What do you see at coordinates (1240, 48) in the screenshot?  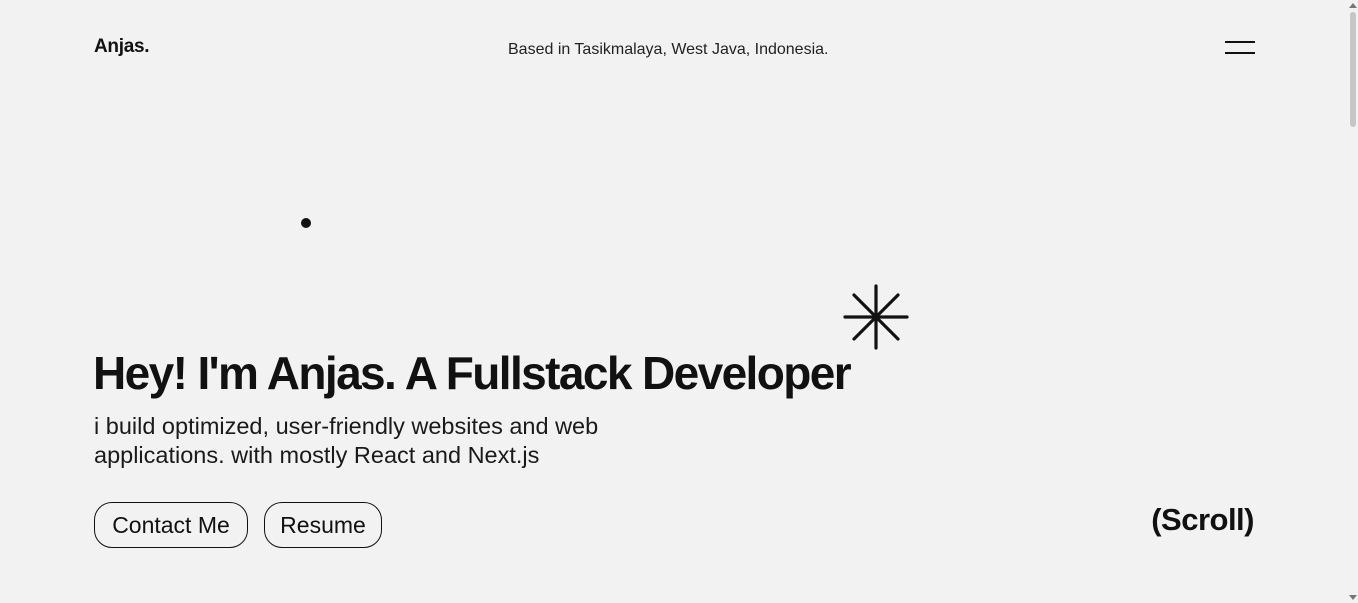 I see `hamburger-menu-icon` at bounding box center [1240, 48].